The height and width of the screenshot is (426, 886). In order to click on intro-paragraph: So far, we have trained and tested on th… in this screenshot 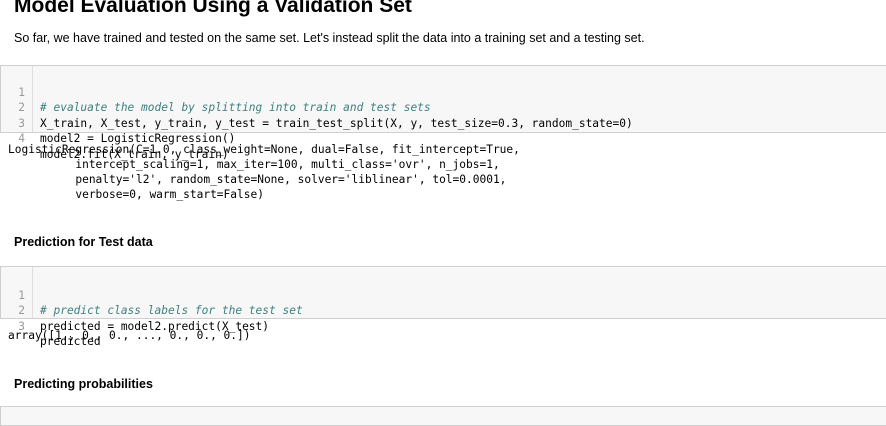, I will do `click(329, 38)`.